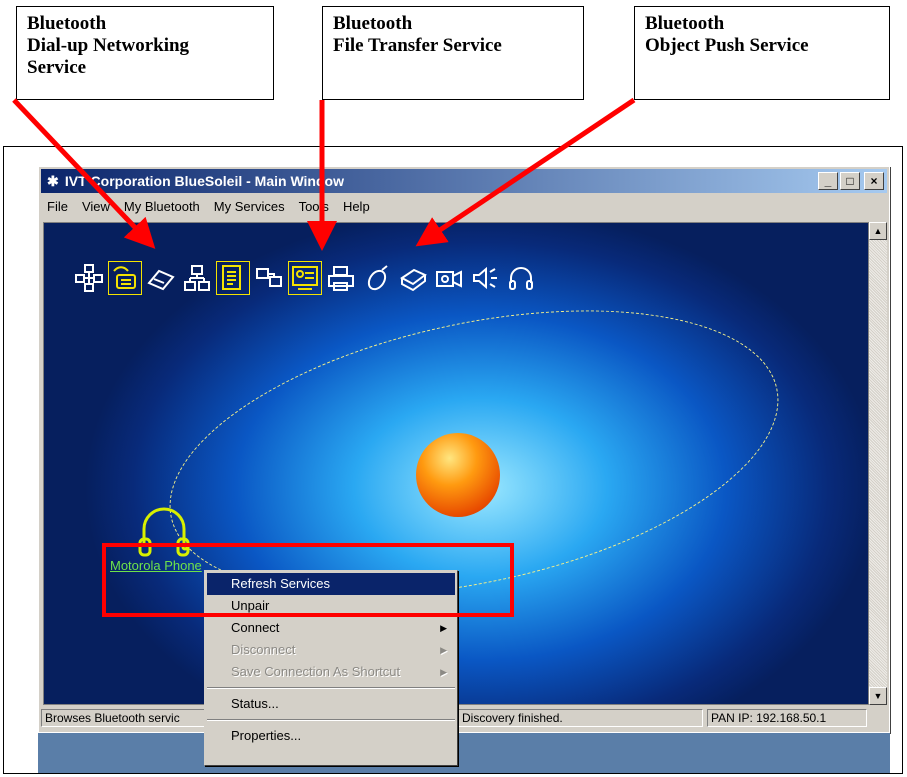 The width and height of the screenshot is (907, 777). Describe the element at coordinates (53, 181) in the screenshot. I see `bluetooth-icon: ✱` at that location.